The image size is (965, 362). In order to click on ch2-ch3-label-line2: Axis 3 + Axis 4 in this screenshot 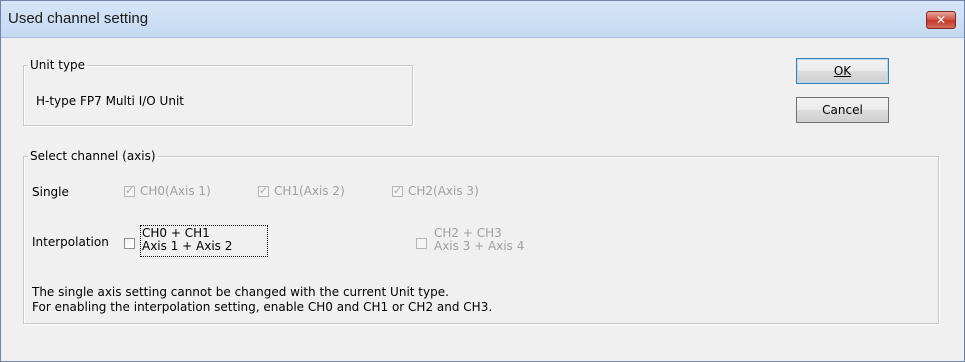, I will do `click(479, 246)`.